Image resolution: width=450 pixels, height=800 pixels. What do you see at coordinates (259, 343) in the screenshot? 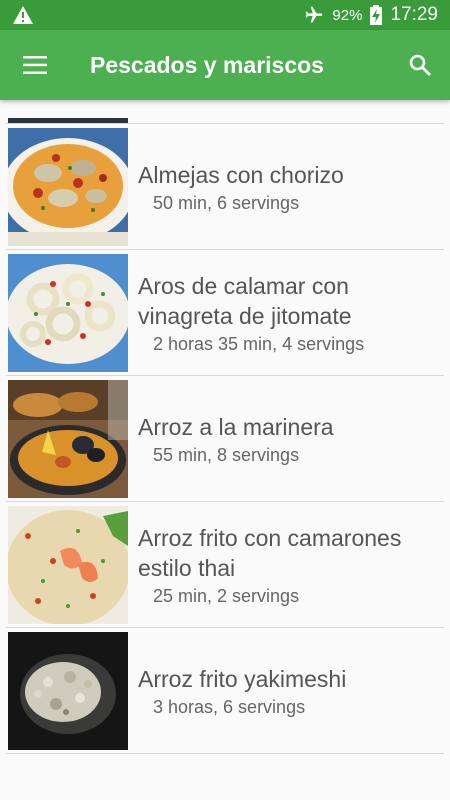
I see `recipe-meta: 2 horas 35 min, 4 servings` at bounding box center [259, 343].